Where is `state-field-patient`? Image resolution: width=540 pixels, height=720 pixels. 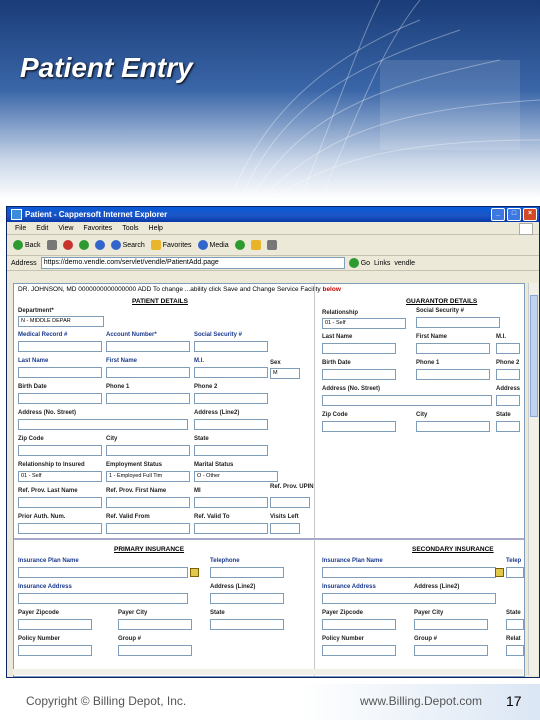 state-field-patient is located at coordinates (231, 450).